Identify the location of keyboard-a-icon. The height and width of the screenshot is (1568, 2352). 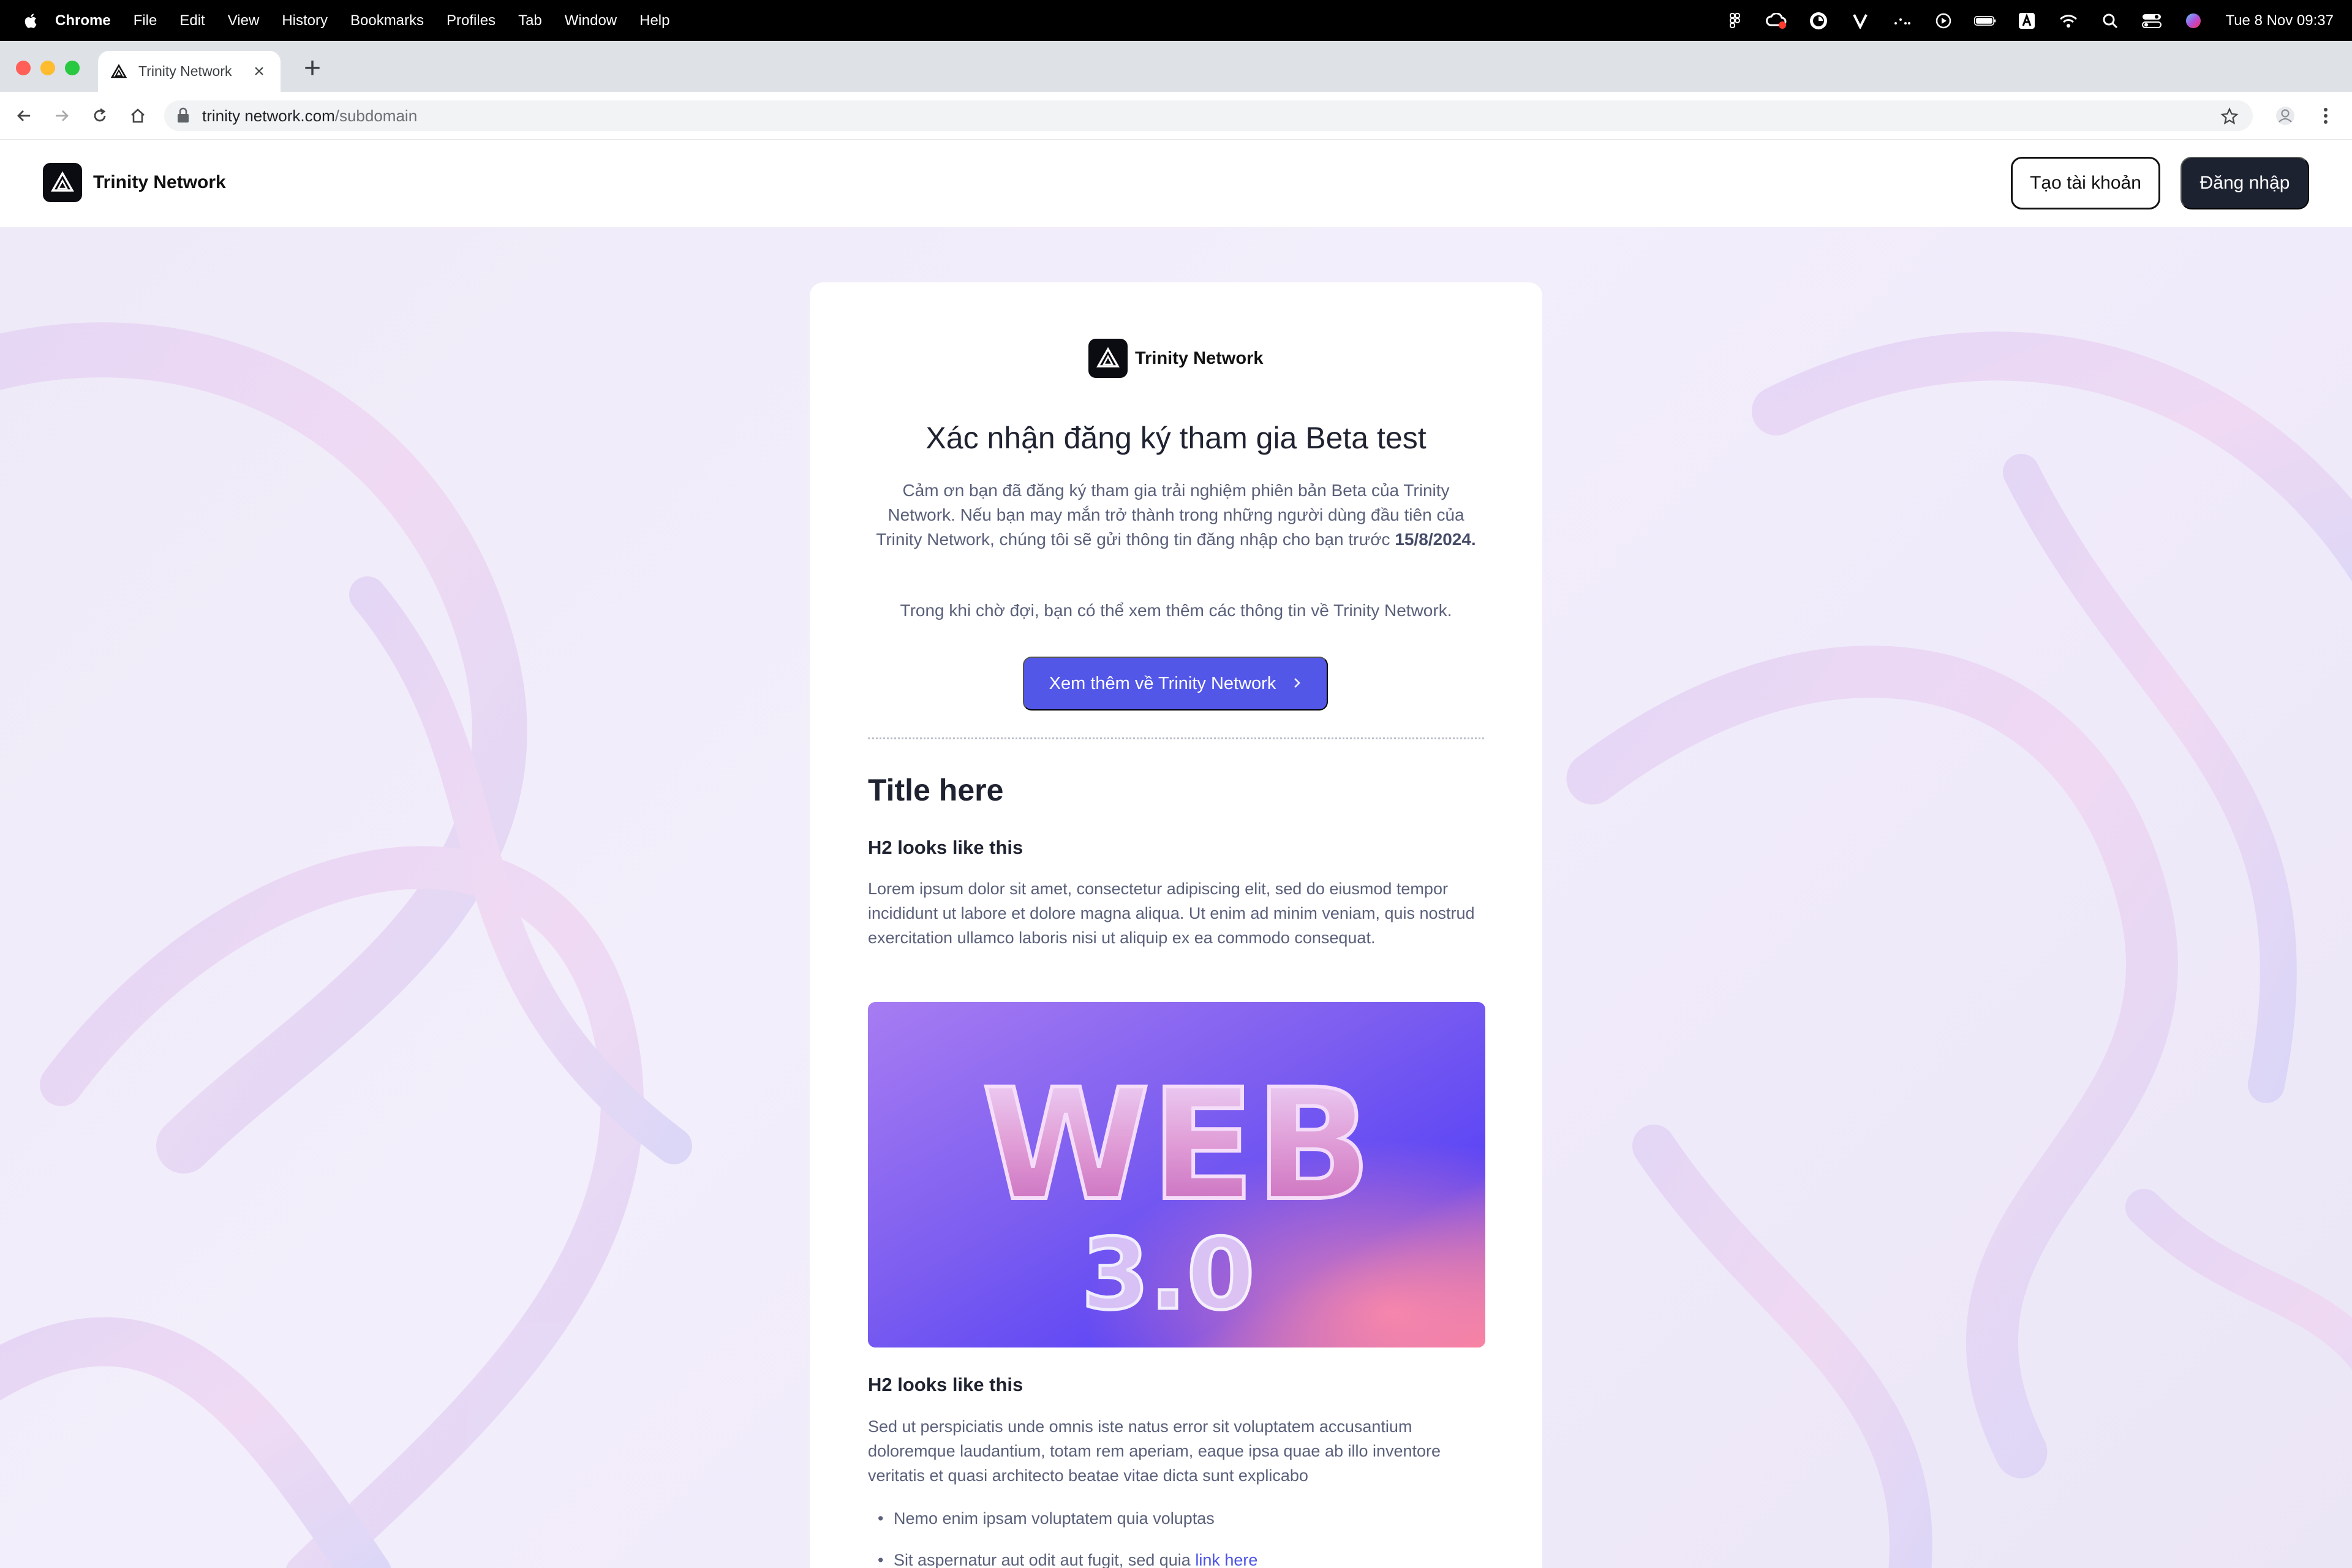
(2027, 21).